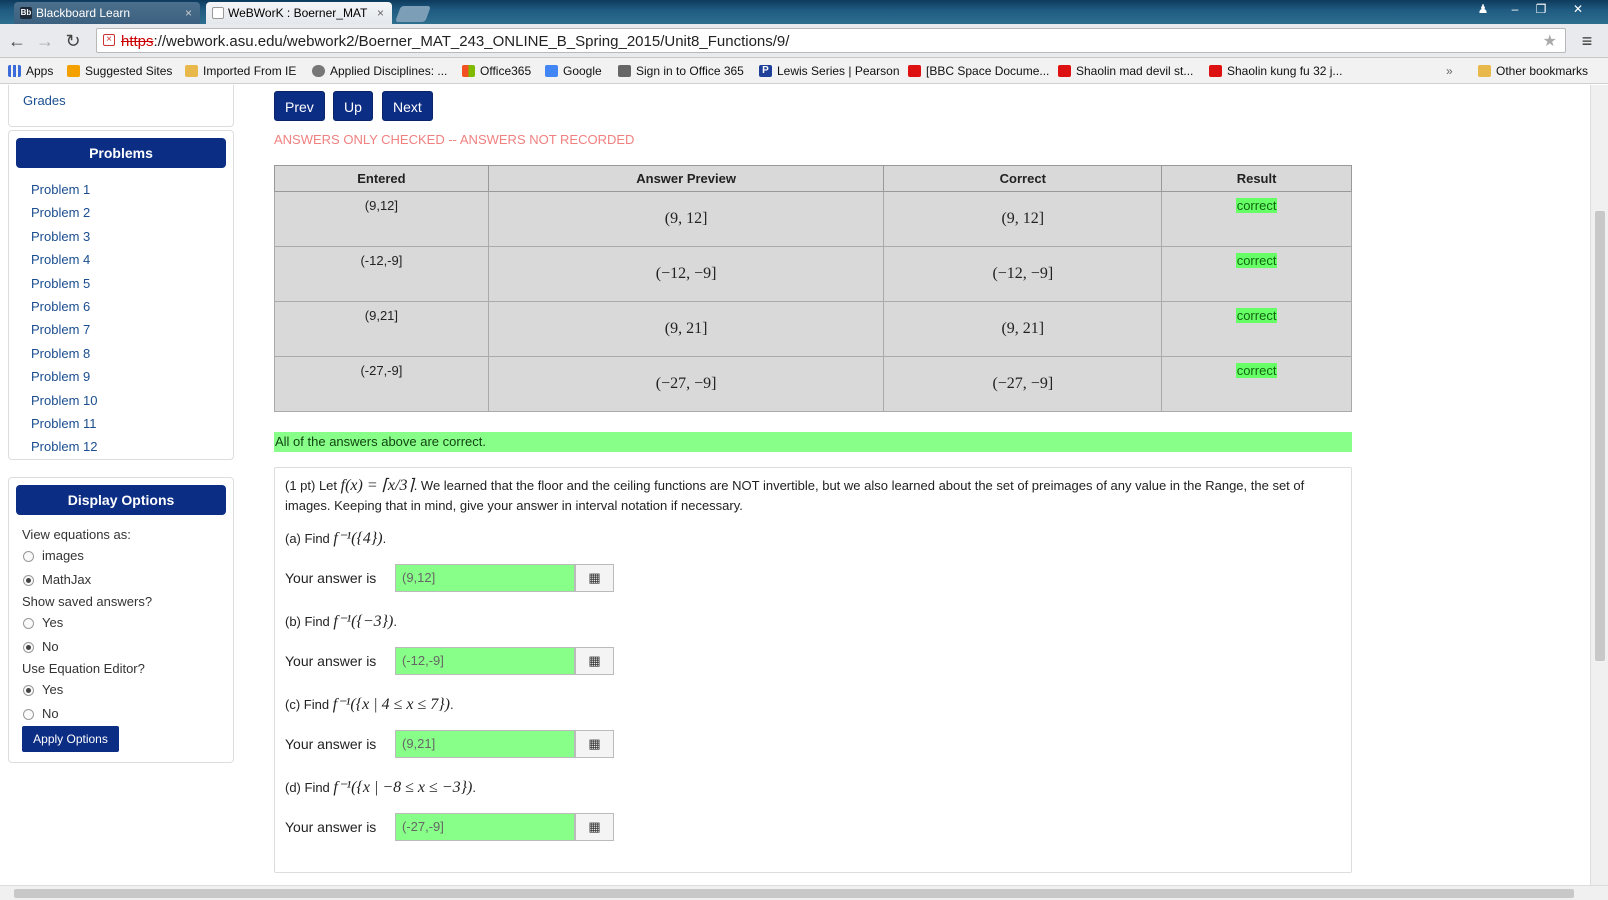  What do you see at coordinates (1023, 219) in the screenshot?
I see `correct-cell: (9, 12]` at bounding box center [1023, 219].